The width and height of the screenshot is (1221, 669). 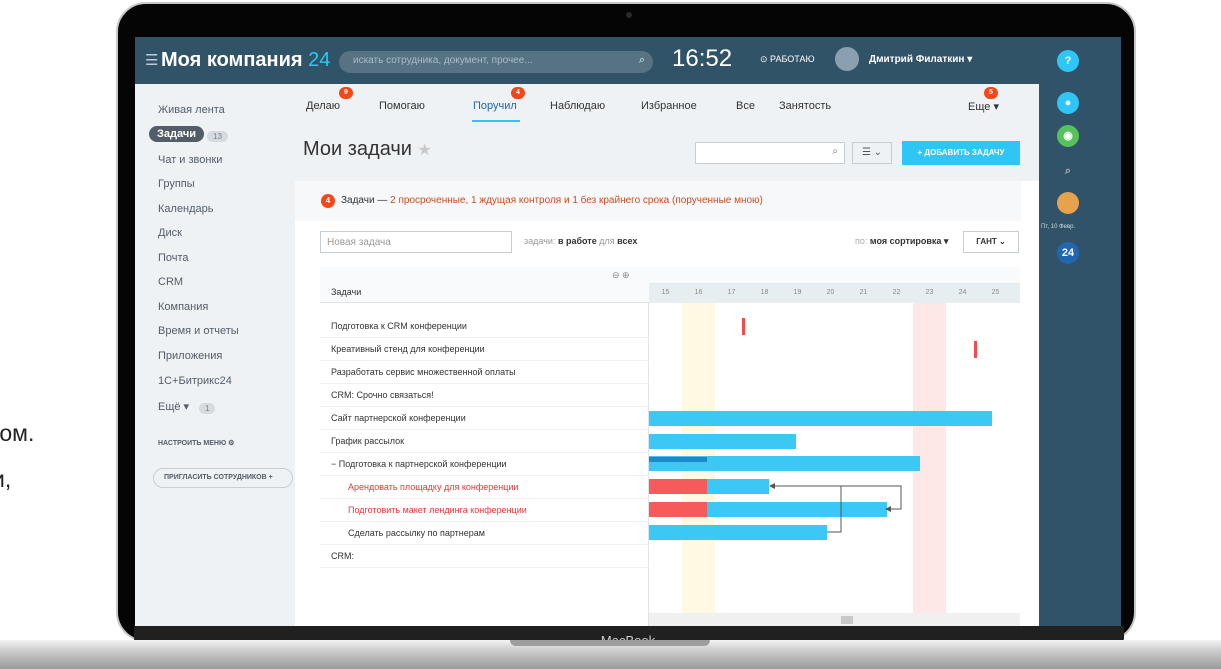 I want to click on task-row: Разработать сервис множественной оплаты, so click(x=484, y=372).